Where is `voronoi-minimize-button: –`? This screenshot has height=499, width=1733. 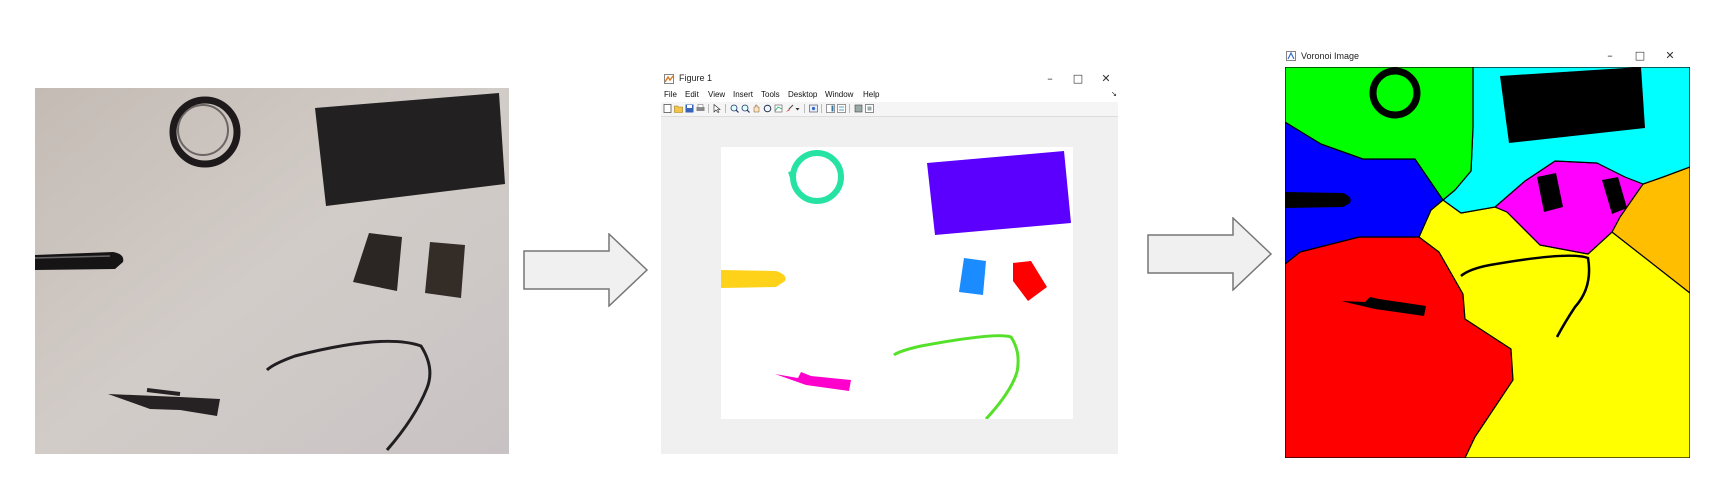 voronoi-minimize-button: – is located at coordinates (1610, 56).